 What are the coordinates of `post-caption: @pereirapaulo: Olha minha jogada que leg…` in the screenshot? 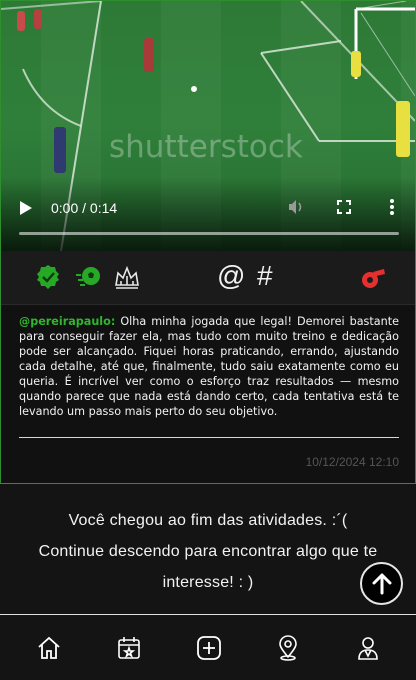 It's located at (209, 366).